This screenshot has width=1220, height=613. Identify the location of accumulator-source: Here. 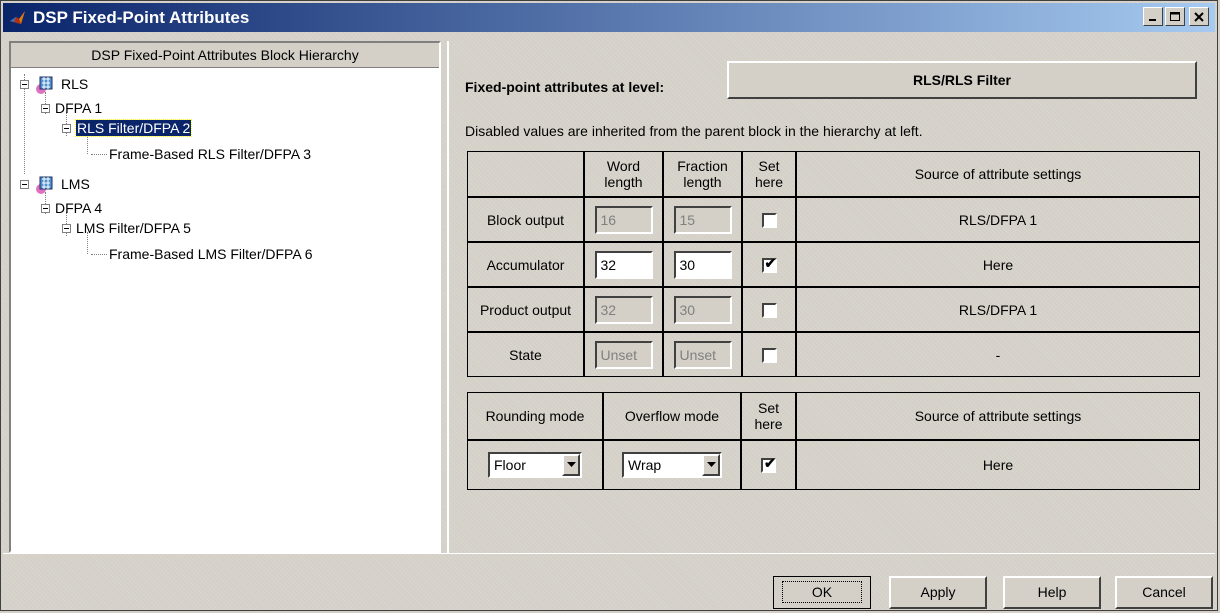
(998, 264).